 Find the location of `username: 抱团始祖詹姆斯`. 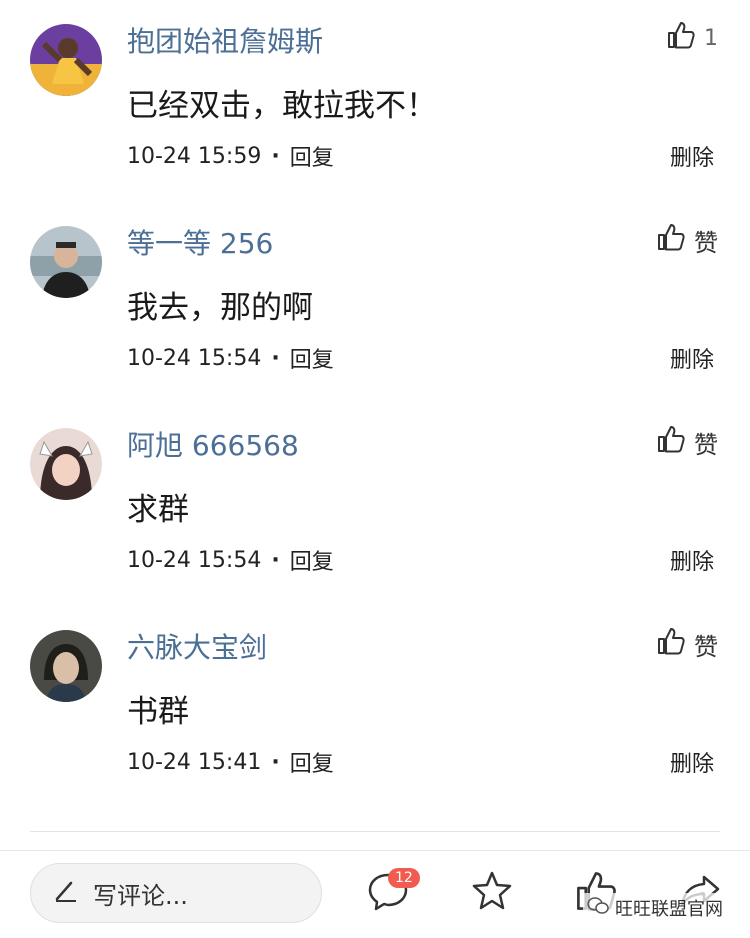

username: 抱团始祖詹姆斯 is located at coordinates (225, 40).